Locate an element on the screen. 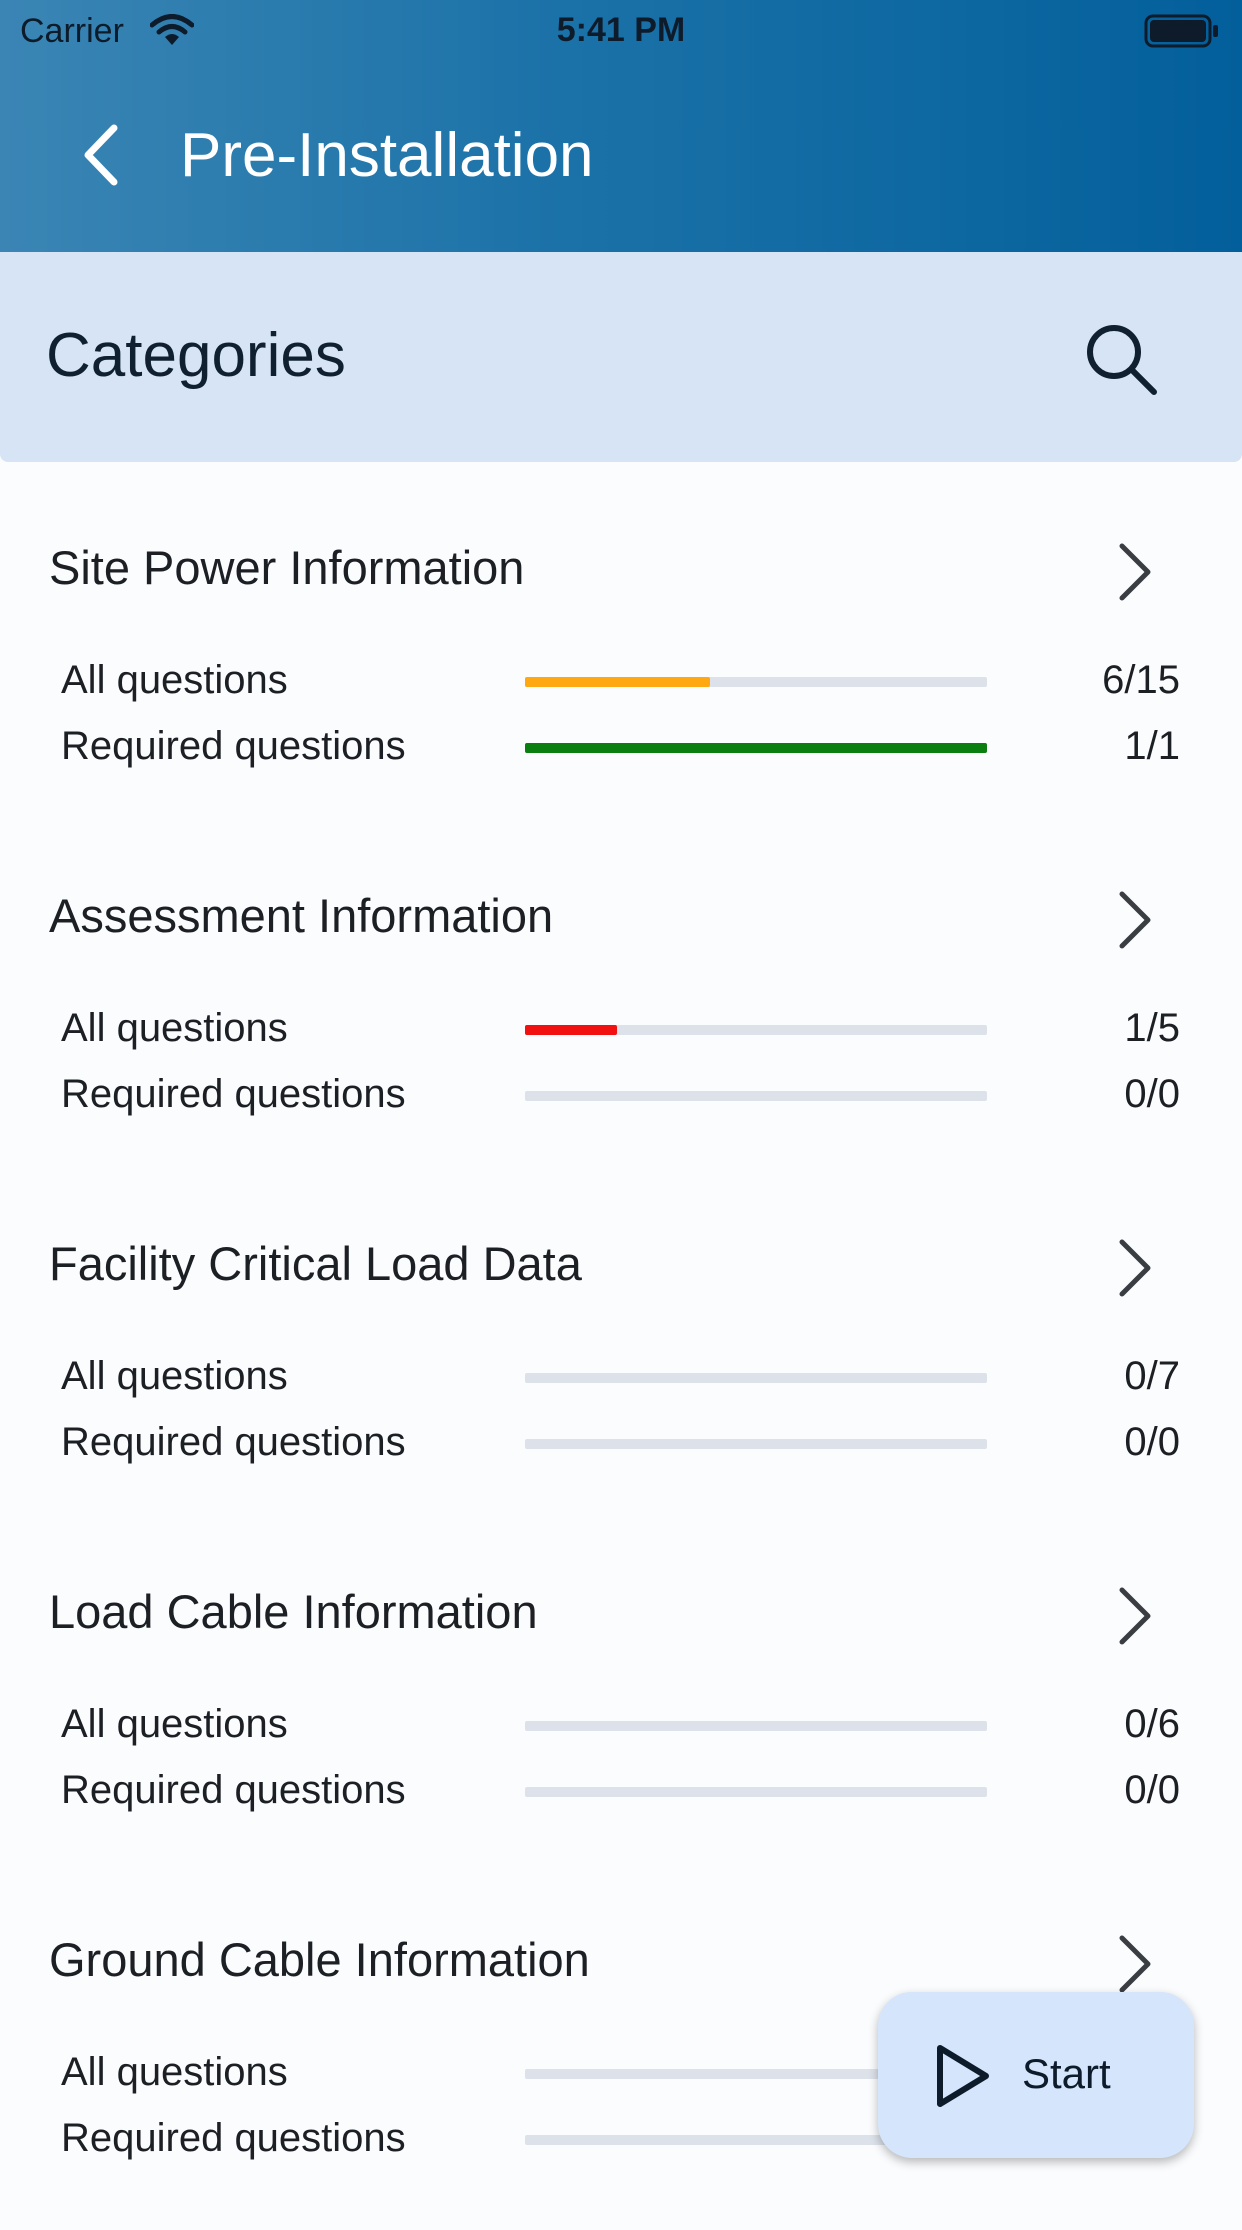 The image size is (1242, 2230). start-button: Start is located at coordinates (1036, 2075).